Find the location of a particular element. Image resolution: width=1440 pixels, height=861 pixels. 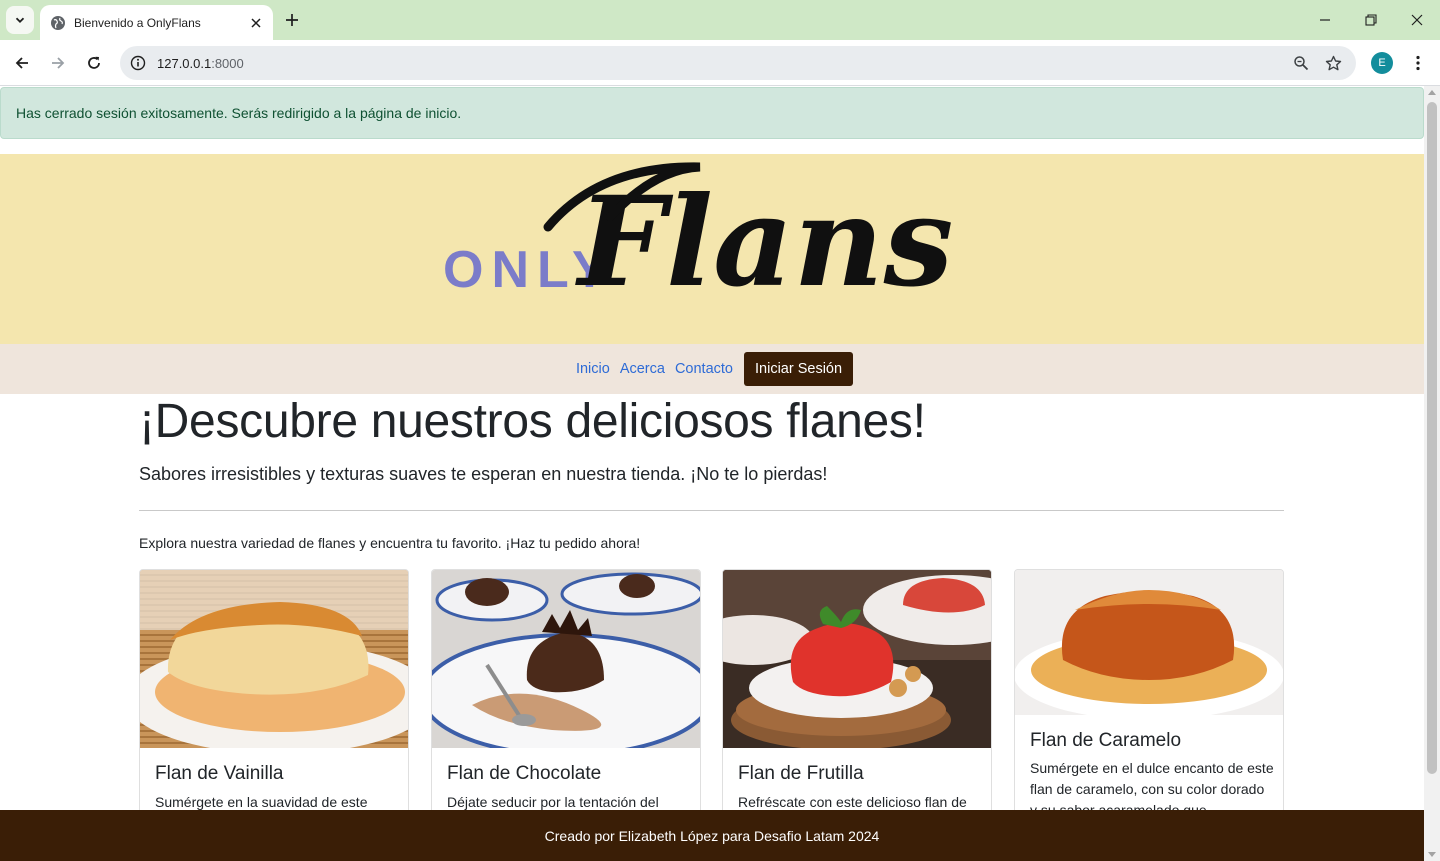

kebab-menu-icon is located at coordinates (1418, 63).